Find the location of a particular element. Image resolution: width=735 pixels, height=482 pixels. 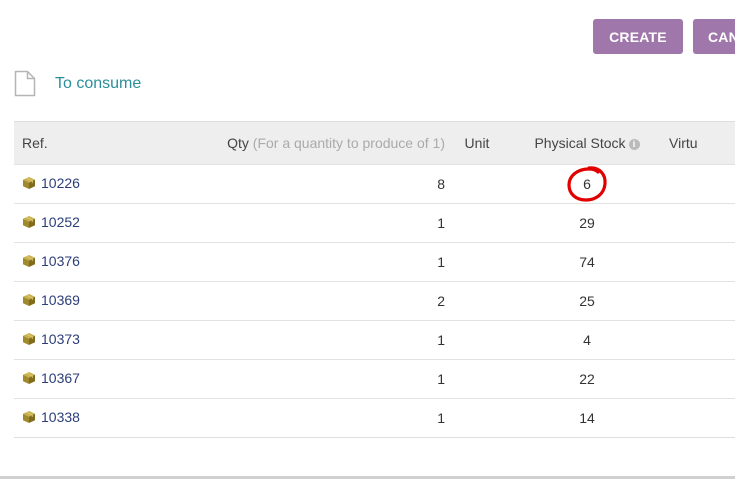

physical-stock-value: 25 is located at coordinates (587, 301).